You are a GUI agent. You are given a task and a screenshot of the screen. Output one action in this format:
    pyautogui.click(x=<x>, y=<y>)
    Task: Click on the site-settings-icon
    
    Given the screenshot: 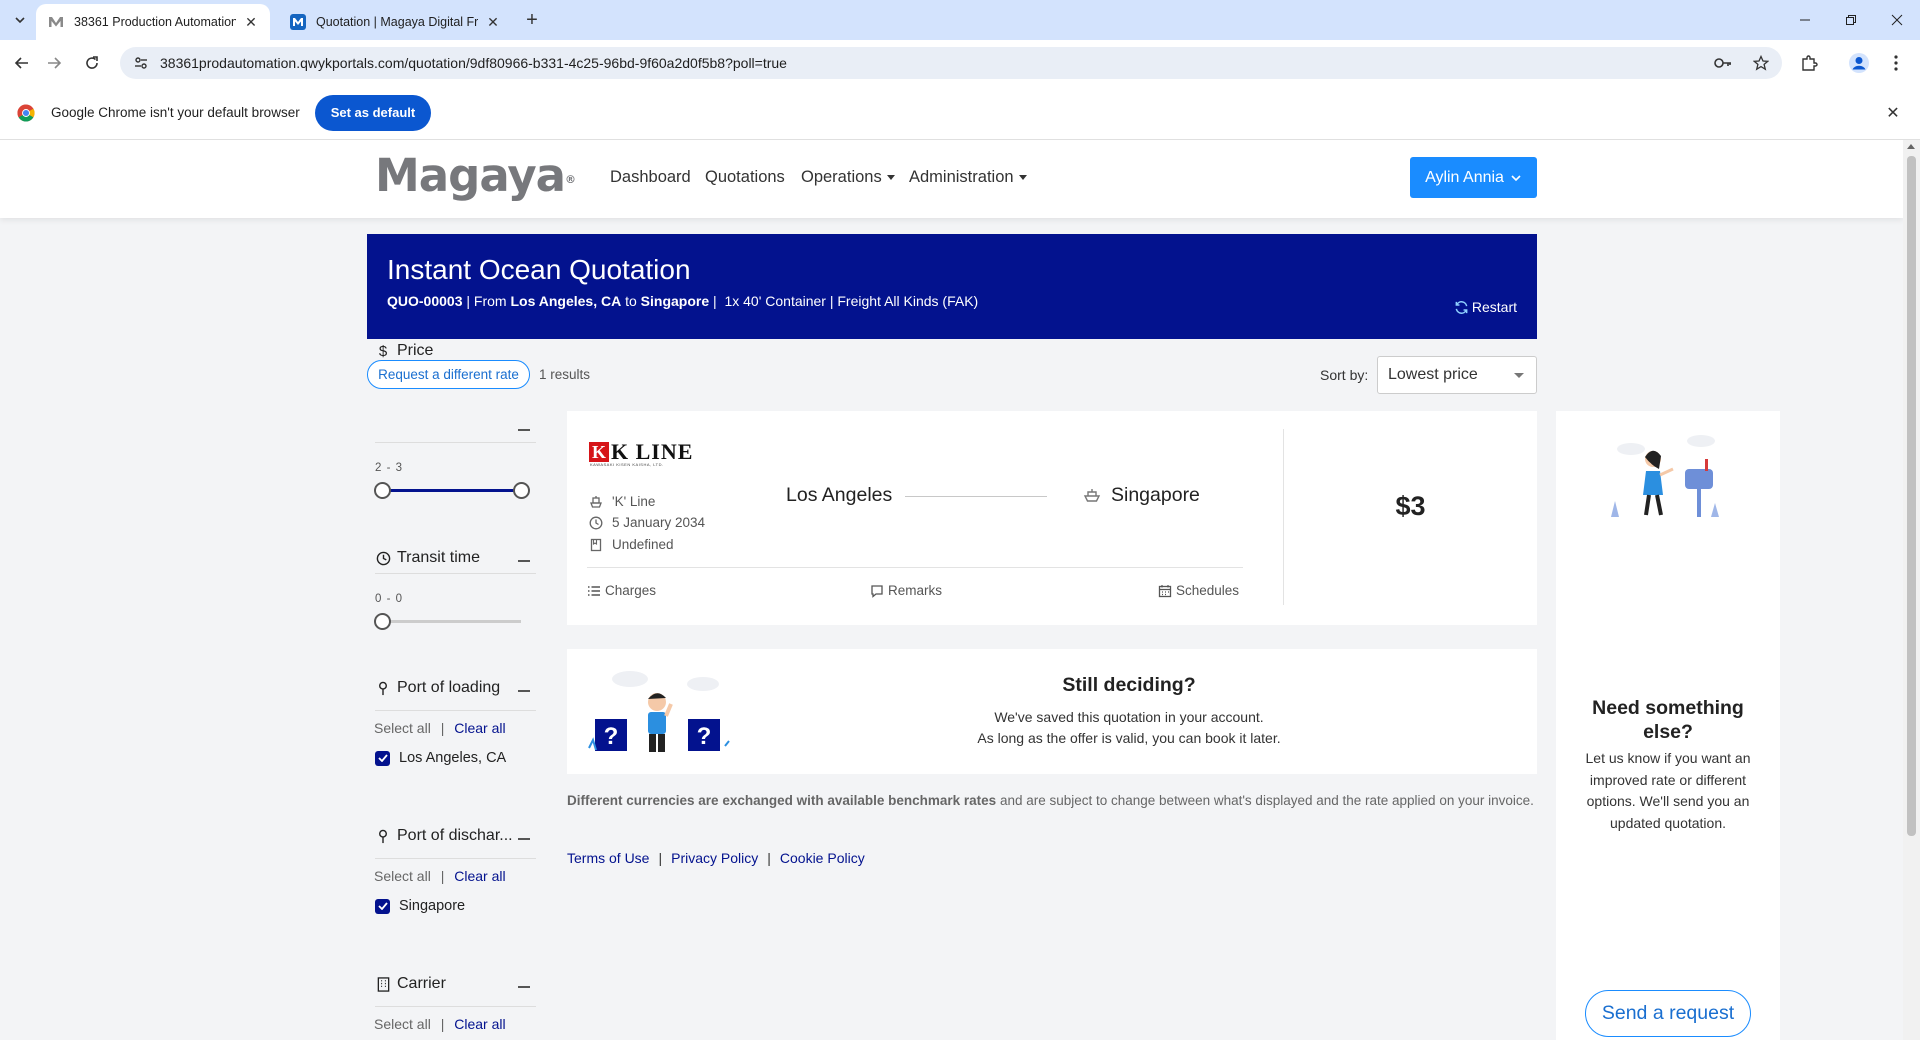 What is the action you would take?
    pyautogui.click(x=141, y=63)
    